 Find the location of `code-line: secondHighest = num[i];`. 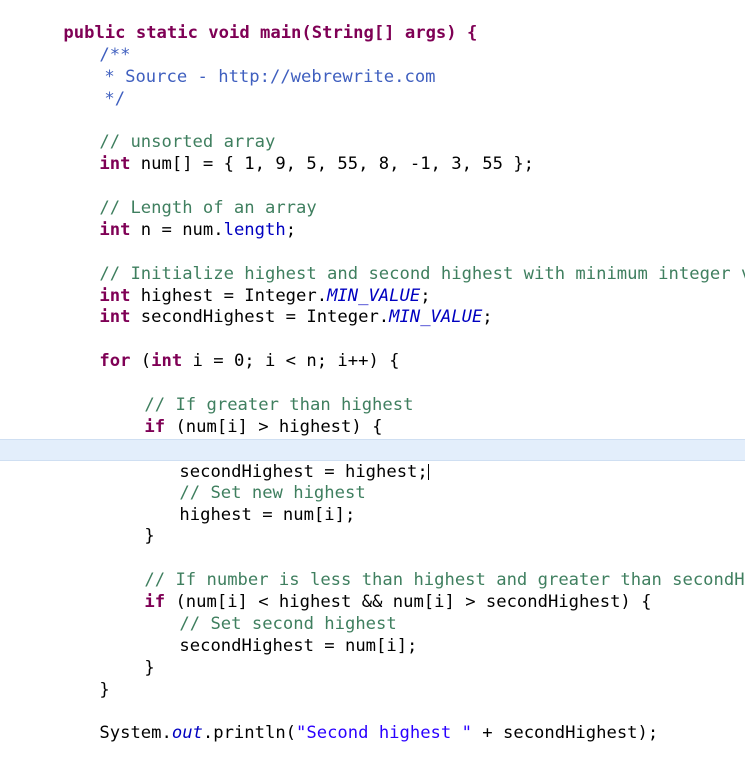

code-line: secondHighest = num[i]; is located at coordinates (372, 635).